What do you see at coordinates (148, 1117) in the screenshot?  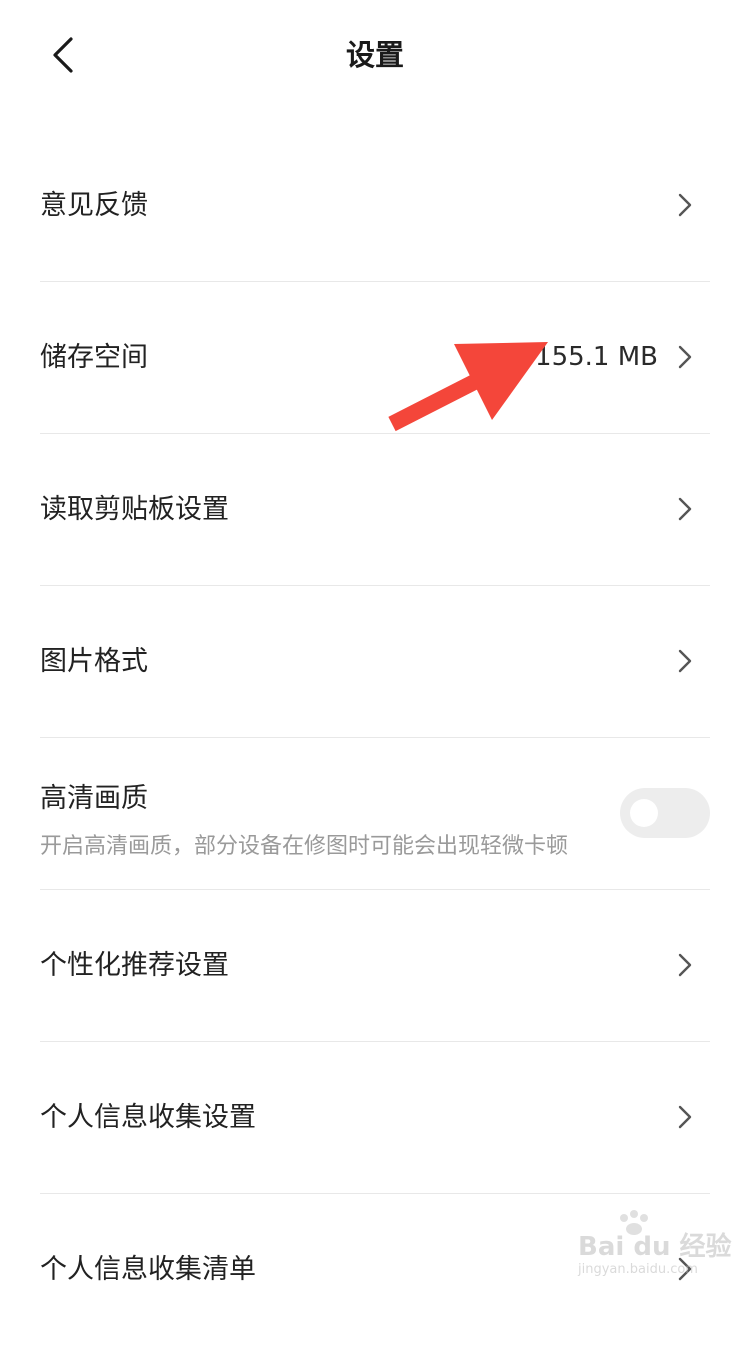 I see `info-collection-settings-label: 个人信息收集设置` at bounding box center [148, 1117].